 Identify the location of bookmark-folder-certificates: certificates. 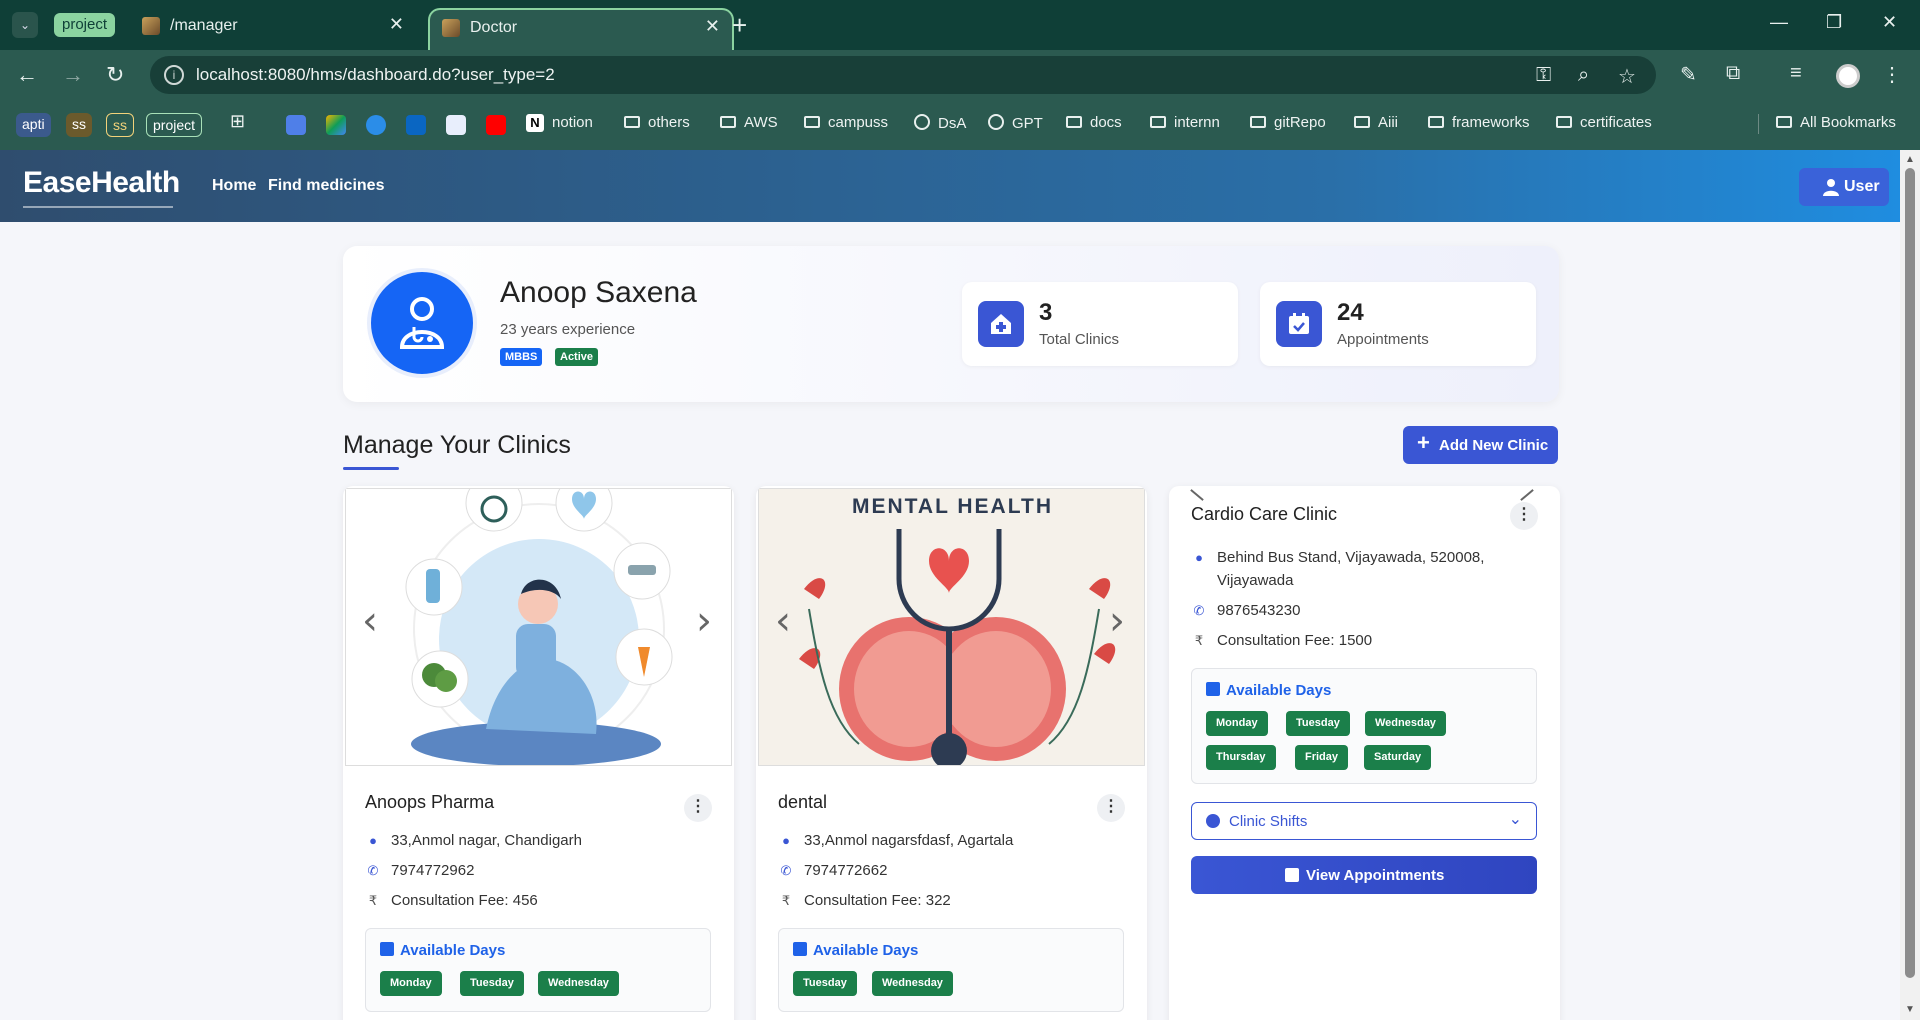
(1604, 122).